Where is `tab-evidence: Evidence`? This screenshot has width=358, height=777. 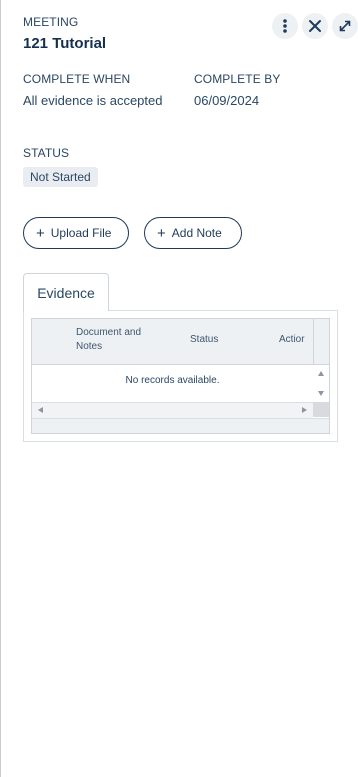
tab-evidence: Evidence is located at coordinates (66, 292).